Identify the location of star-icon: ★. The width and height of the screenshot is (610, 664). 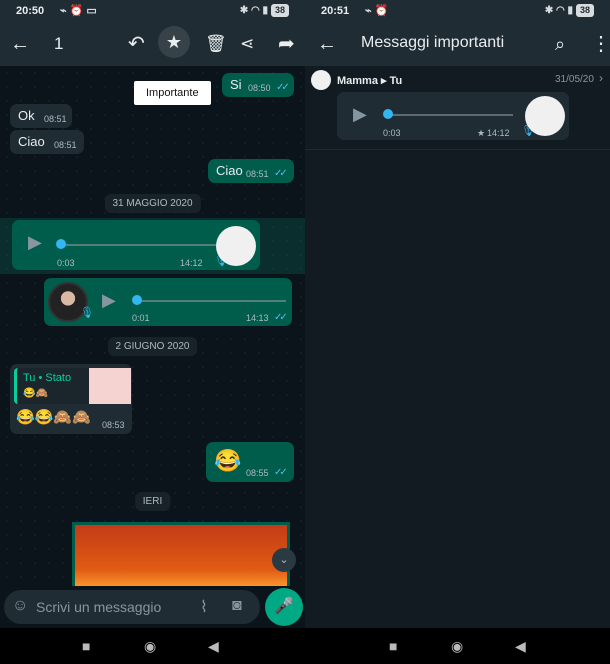
(174, 42).